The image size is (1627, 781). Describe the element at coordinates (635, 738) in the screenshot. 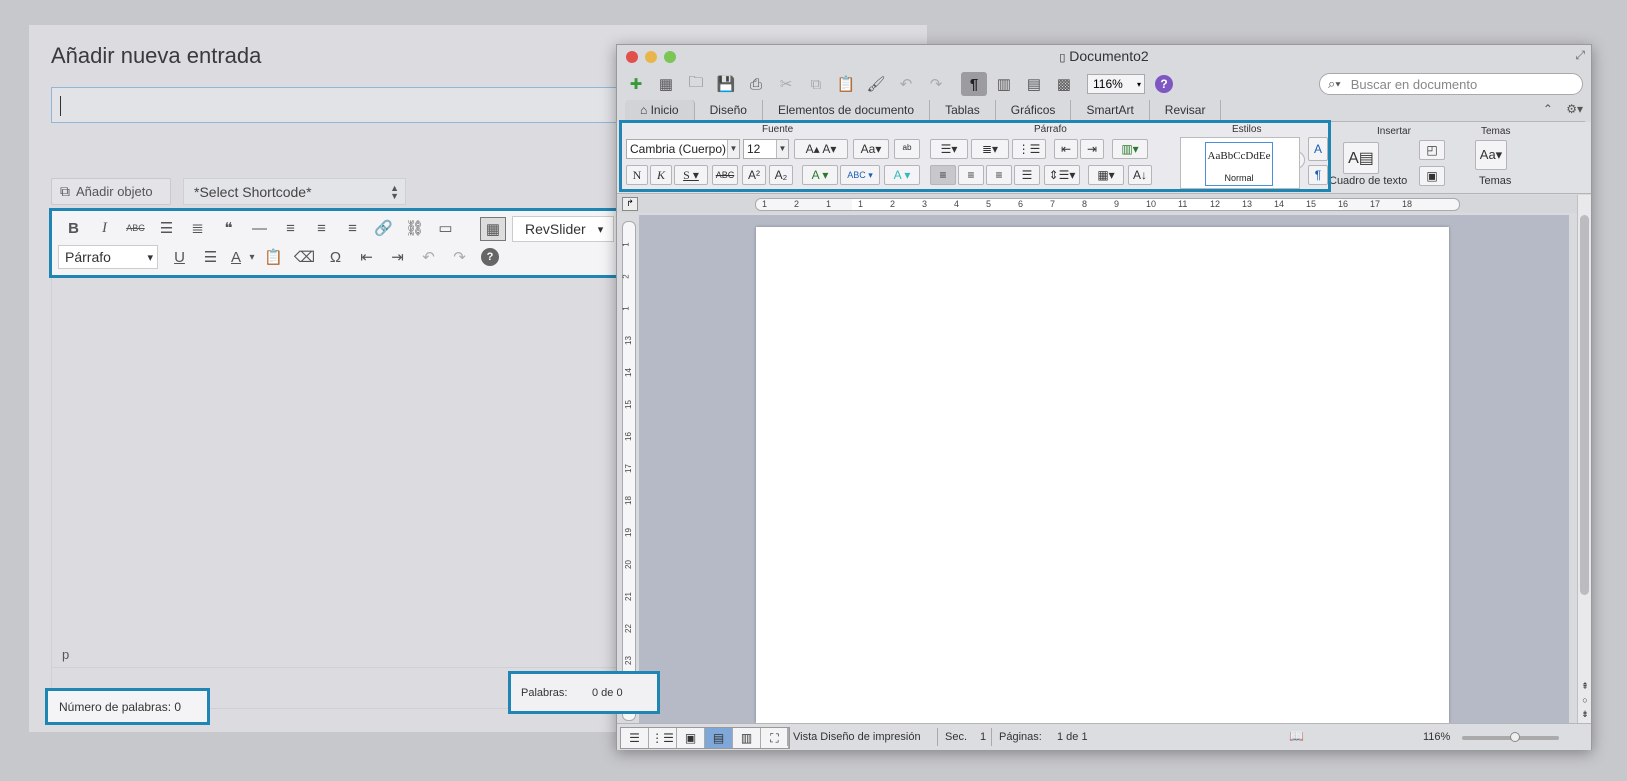

I see `draft-view-icon: ☰` at that location.